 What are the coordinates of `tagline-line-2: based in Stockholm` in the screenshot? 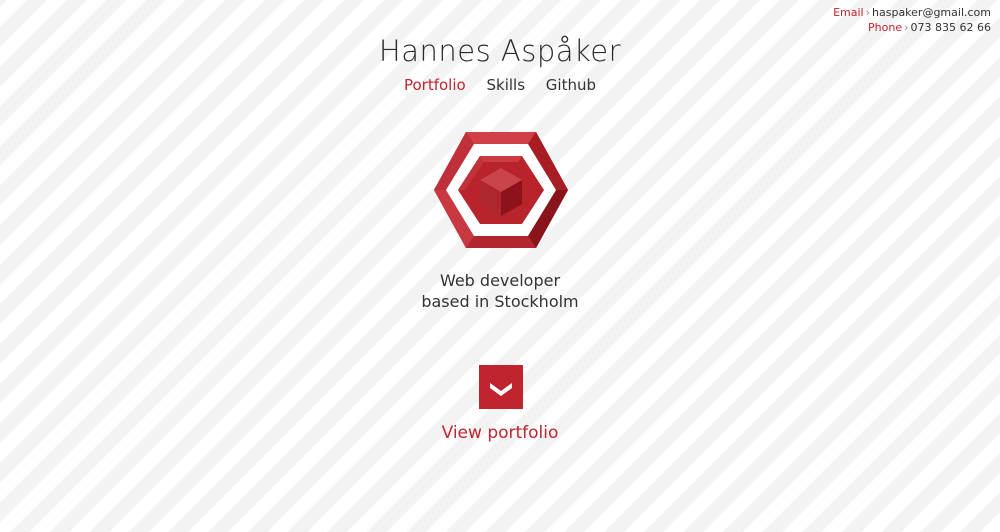 It's located at (500, 301).